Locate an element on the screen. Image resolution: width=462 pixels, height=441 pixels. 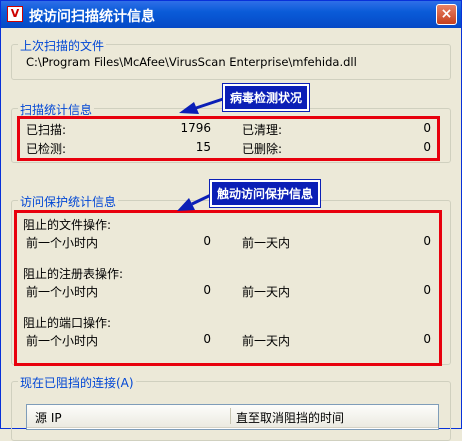
list-header: 源 IP 直至取消阻挡的时间 is located at coordinates (232, 416).